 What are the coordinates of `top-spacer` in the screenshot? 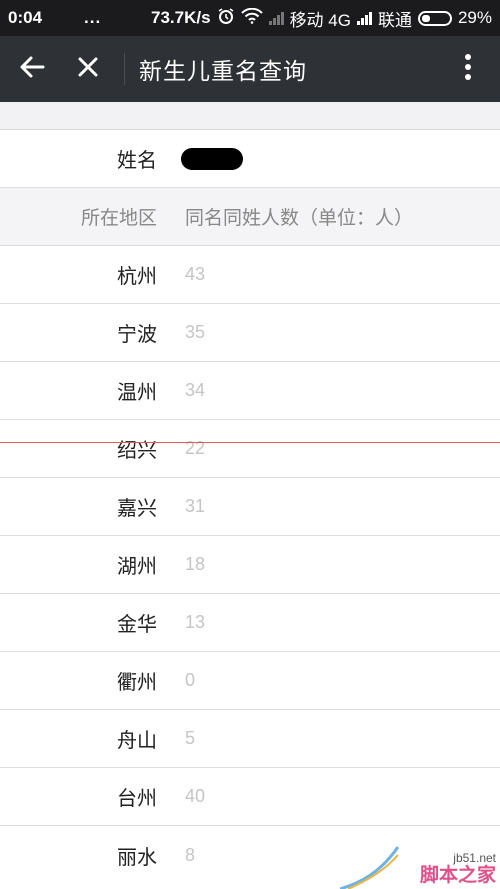 It's located at (250, 116).